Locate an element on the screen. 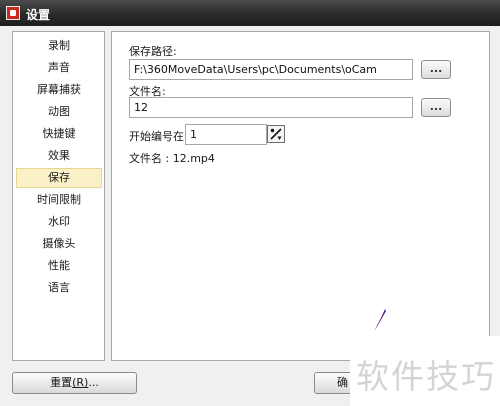  sidebar-item-effects: 效果 is located at coordinates (59, 156).